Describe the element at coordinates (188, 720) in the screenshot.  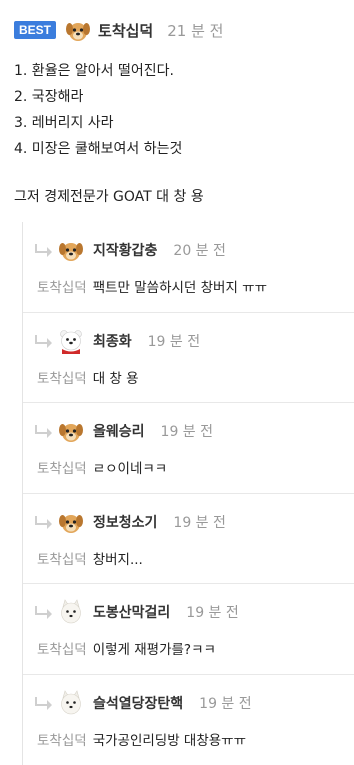
I see `reply-item: 슬석열당장탄핵 19 분 전 토착십덕 국가공인리딩방 대창용ㅠㅠ` at that location.